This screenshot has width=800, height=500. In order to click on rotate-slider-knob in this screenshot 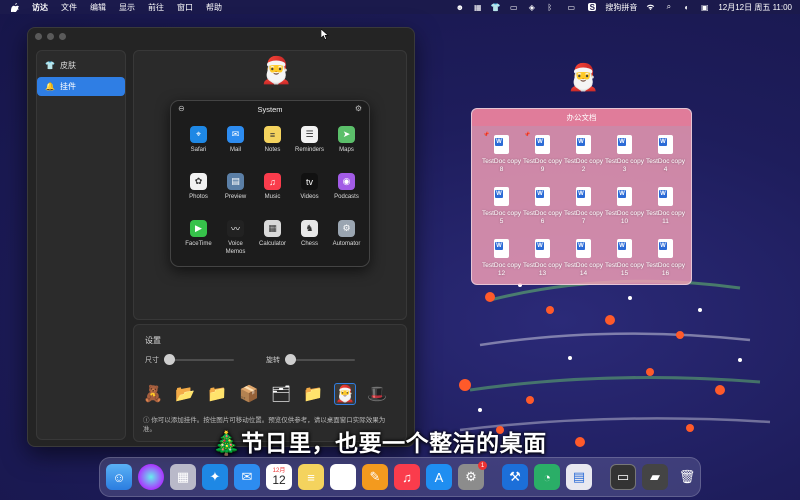, I will do `click(290, 359)`.